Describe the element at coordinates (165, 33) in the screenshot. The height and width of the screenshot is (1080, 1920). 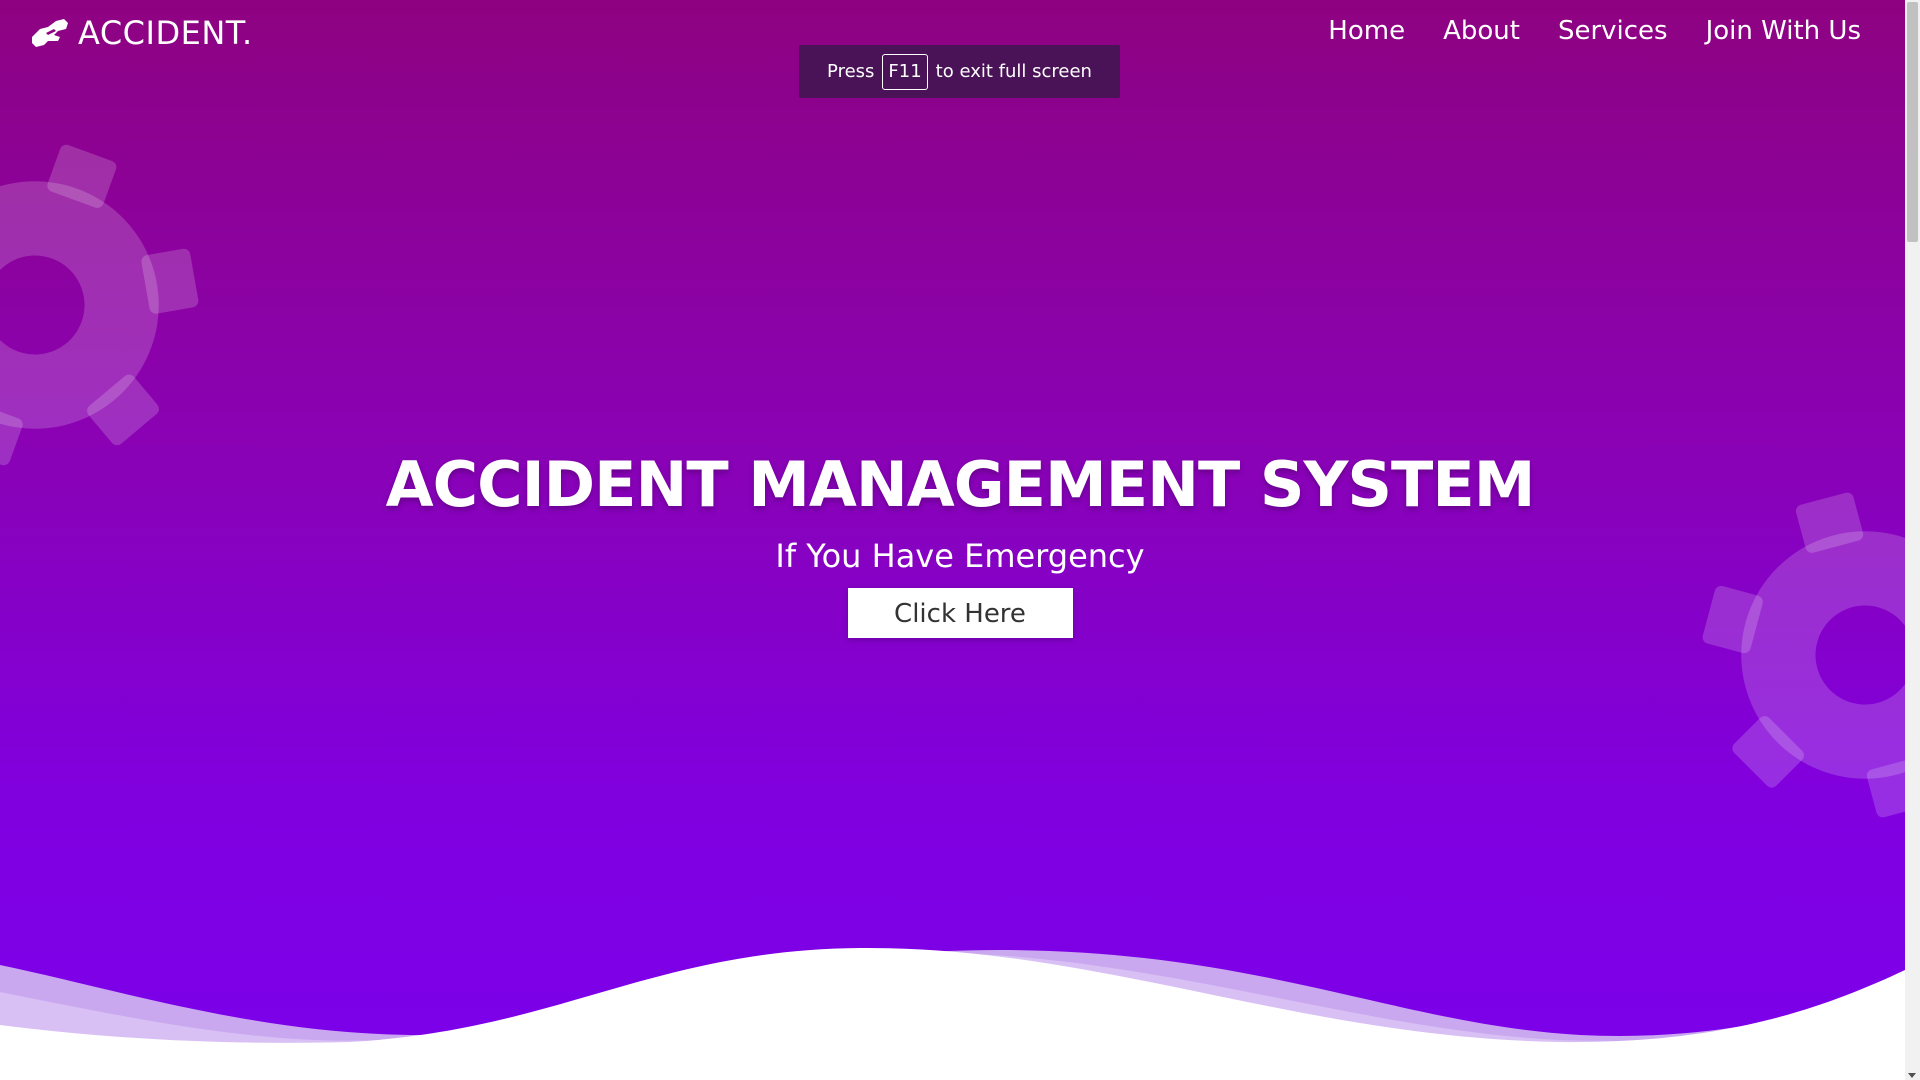
I see `logo-text: ACCIDENT.` at that location.